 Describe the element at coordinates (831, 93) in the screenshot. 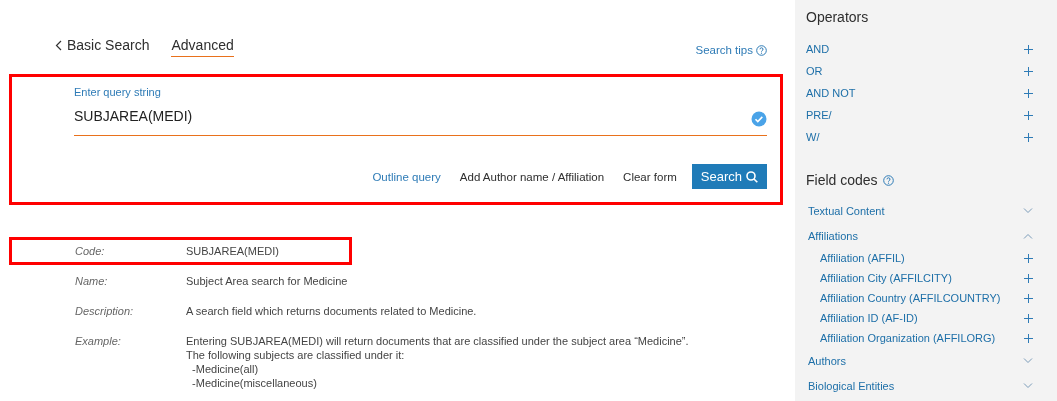

I see `operator-link: AND NOT` at that location.